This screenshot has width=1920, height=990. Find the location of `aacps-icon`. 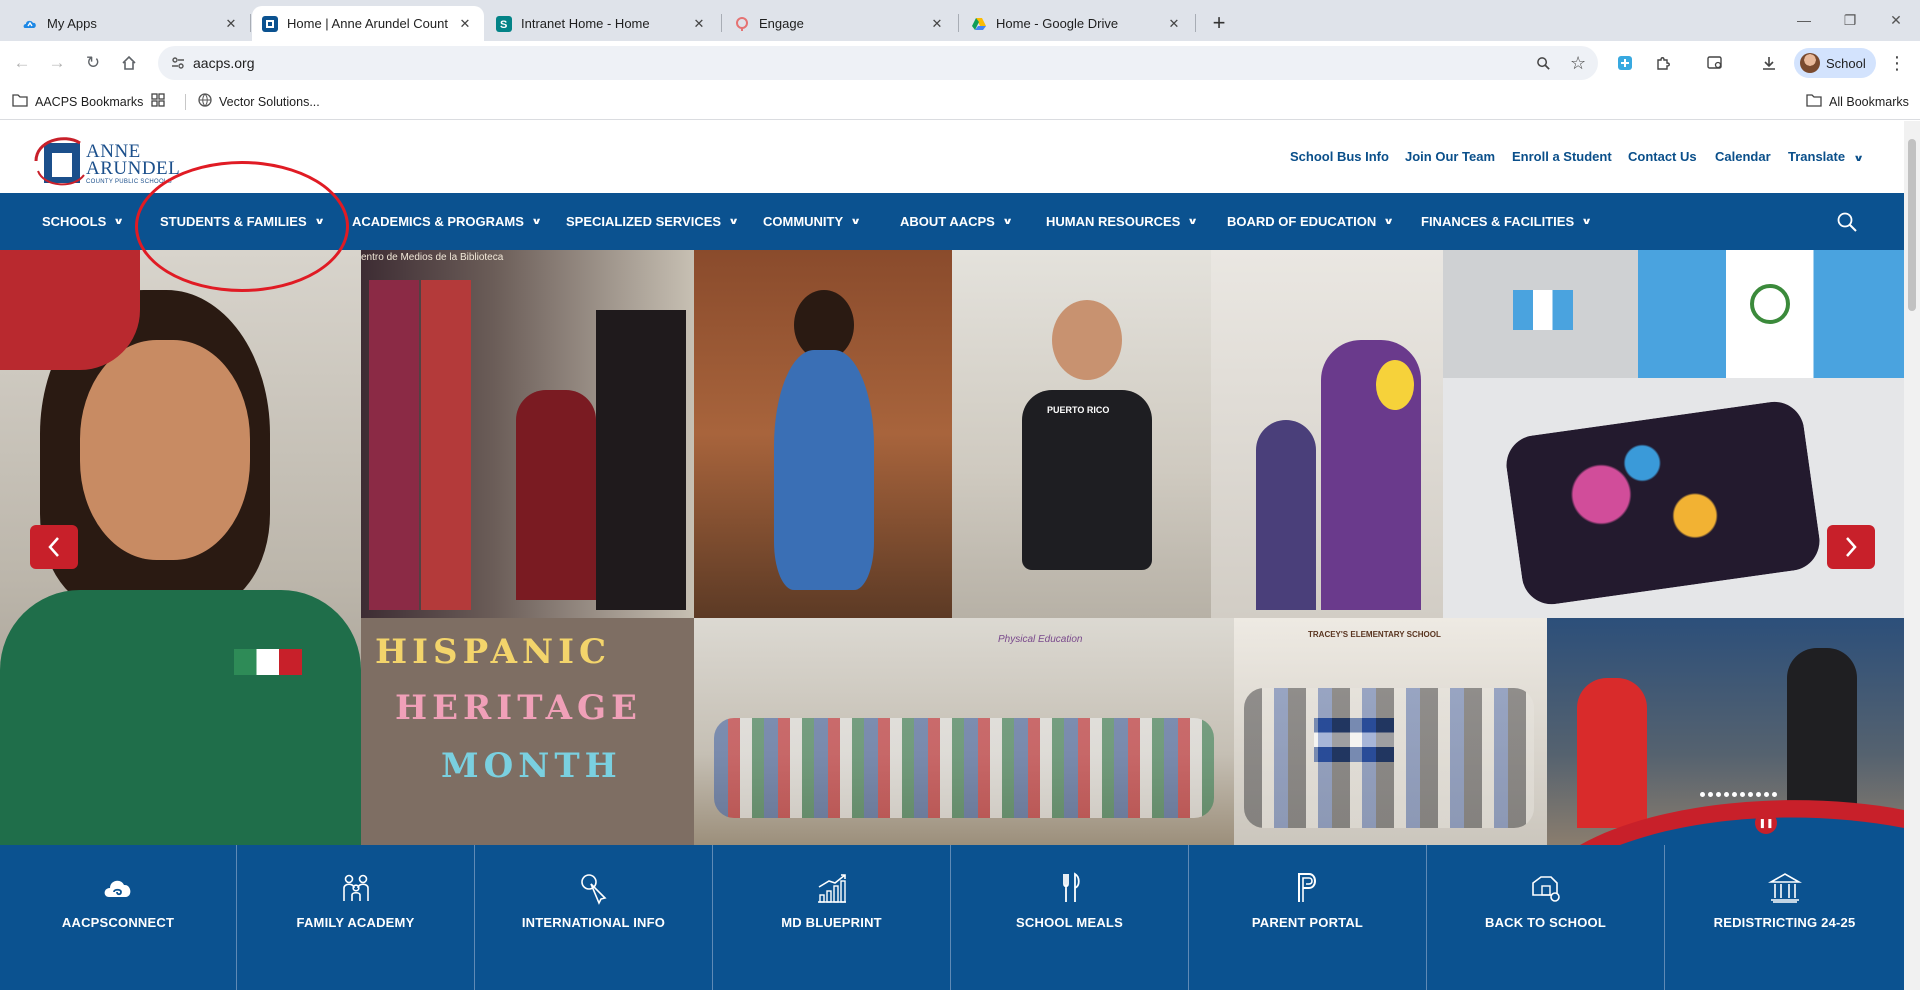

aacps-icon is located at coordinates (270, 23).